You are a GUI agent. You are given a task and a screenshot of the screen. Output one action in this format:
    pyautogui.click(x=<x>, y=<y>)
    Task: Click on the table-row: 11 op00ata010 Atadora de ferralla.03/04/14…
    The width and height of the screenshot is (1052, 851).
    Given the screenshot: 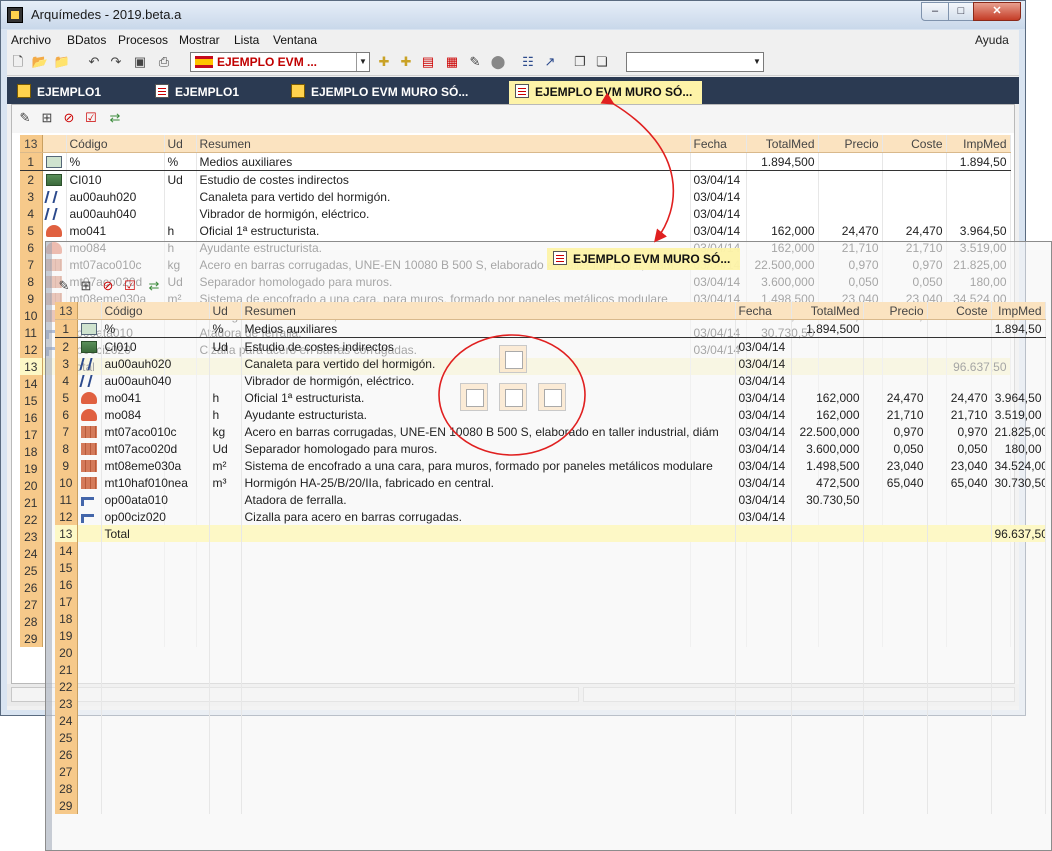 What is the action you would take?
    pyautogui.click(x=550, y=499)
    